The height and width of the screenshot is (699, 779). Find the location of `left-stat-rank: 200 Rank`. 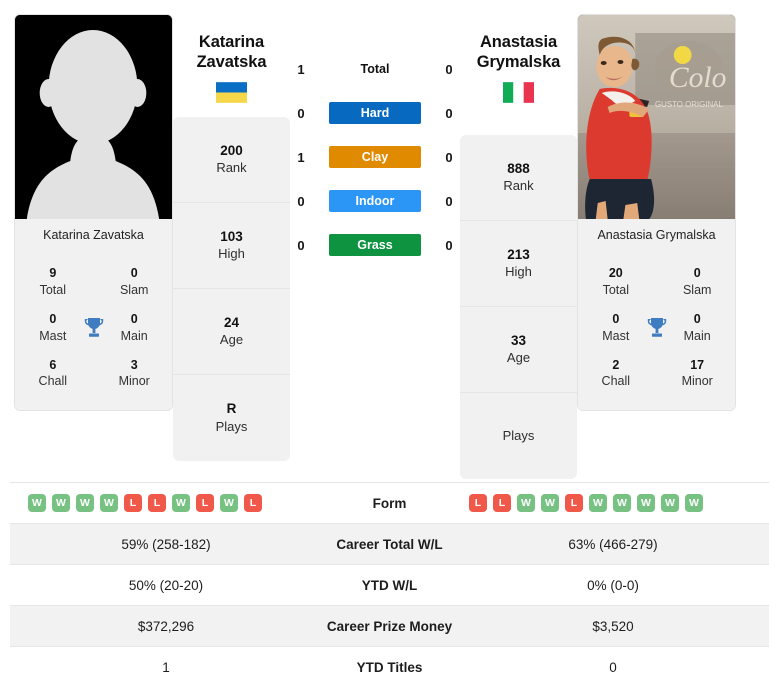

left-stat-rank: 200 Rank is located at coordinates (231, 160).